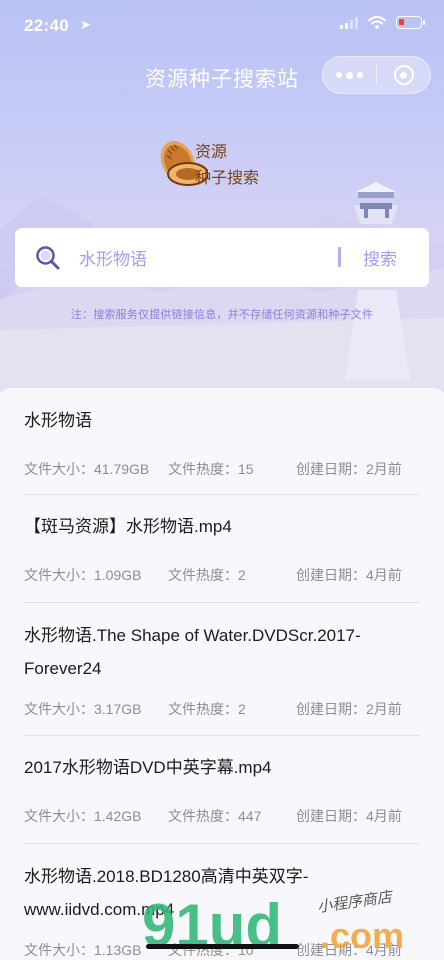  I want to click on result-size: 文件大小：1.09GB, so click(83, 575).